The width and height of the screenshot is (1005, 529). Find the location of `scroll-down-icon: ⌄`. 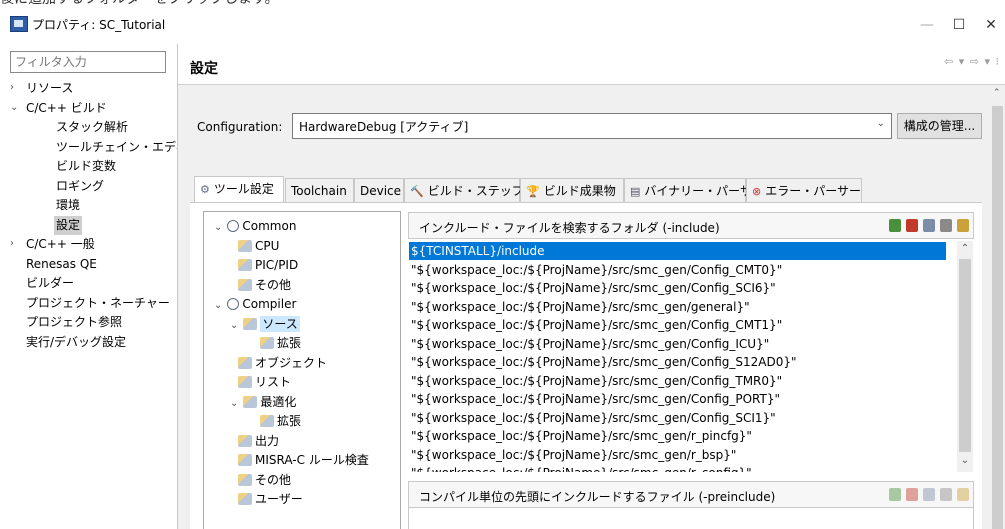

scroll-down-icon: ⌄ is located at coordinates (965, 460).